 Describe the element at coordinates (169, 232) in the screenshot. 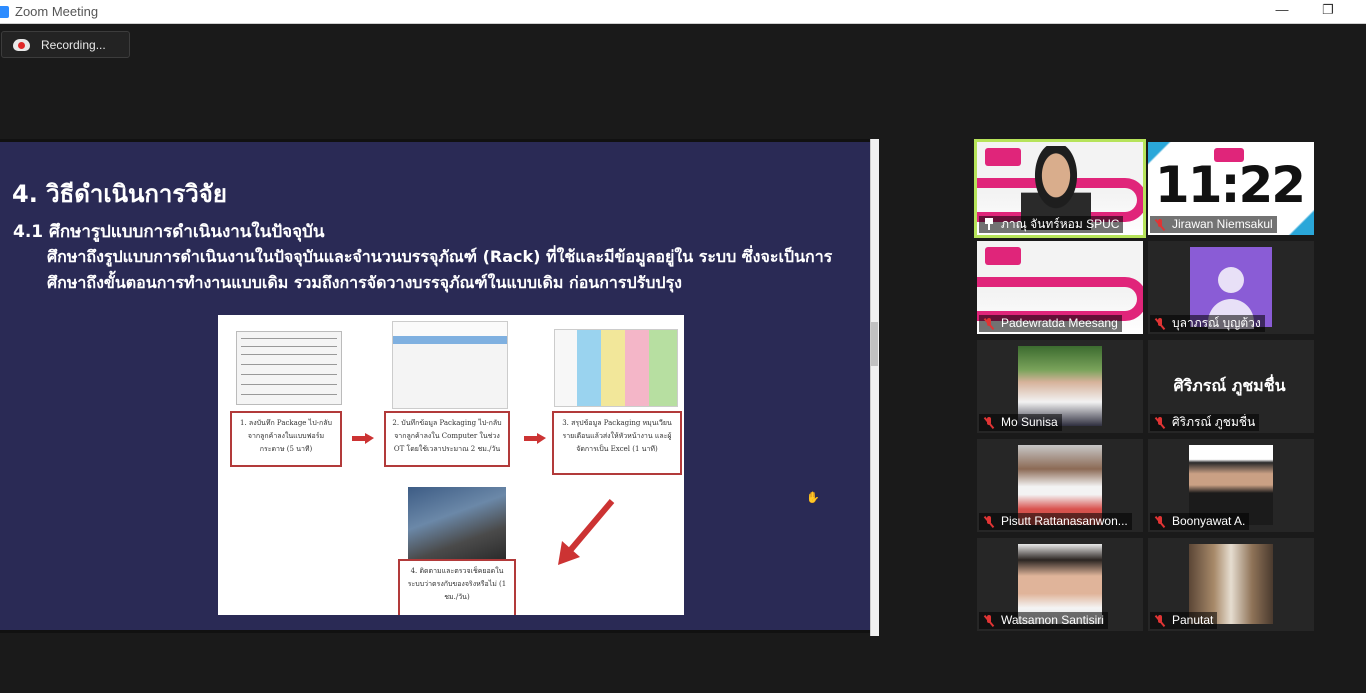

I see `slide-subheading: 4.1 ศึกษารูปแบบการดำเนินงานในปัจจุบัน` at that location.